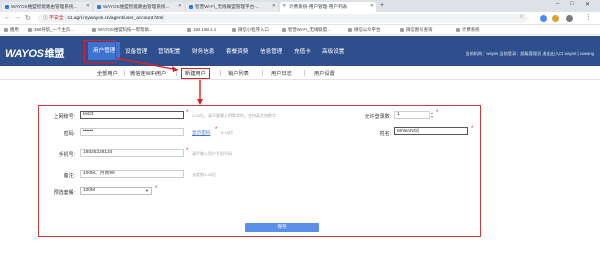  I want to click on package-label: 预选套餐:, so click(64, 193).